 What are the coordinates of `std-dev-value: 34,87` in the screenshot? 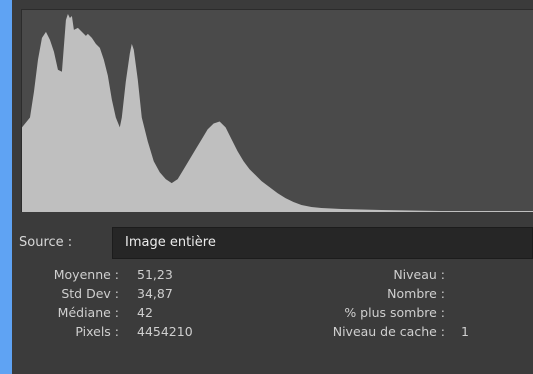 It's located at (155, 293).